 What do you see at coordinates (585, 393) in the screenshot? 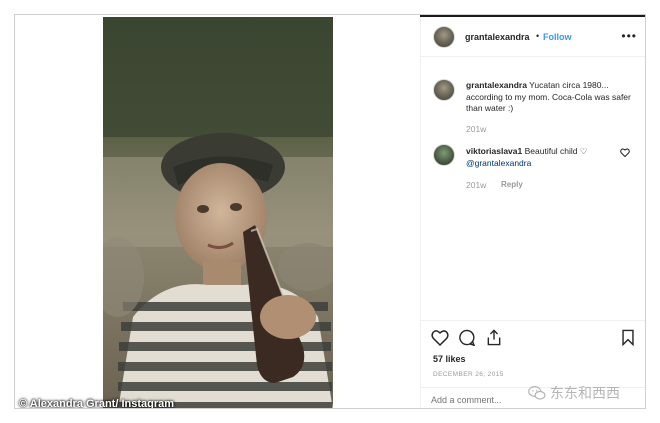
I see `watermark-text: 东东和西西` at bounding box center [585, 393].